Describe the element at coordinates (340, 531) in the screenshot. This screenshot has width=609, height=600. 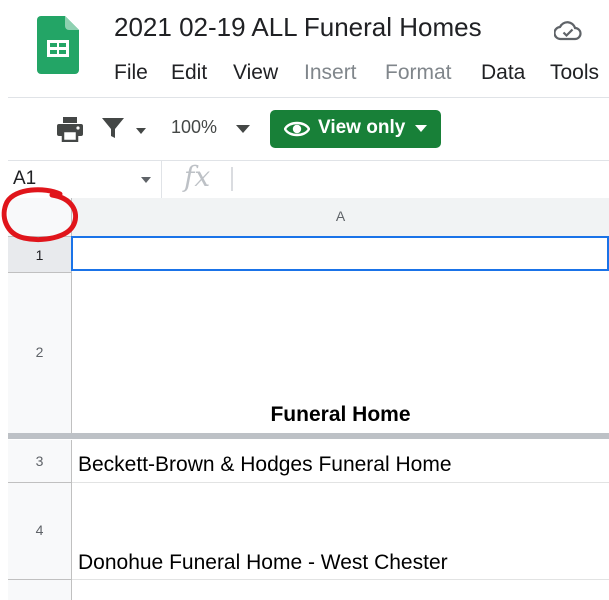
I see `cell-a4: Donohue Funeral Home - West Chester` at that location.